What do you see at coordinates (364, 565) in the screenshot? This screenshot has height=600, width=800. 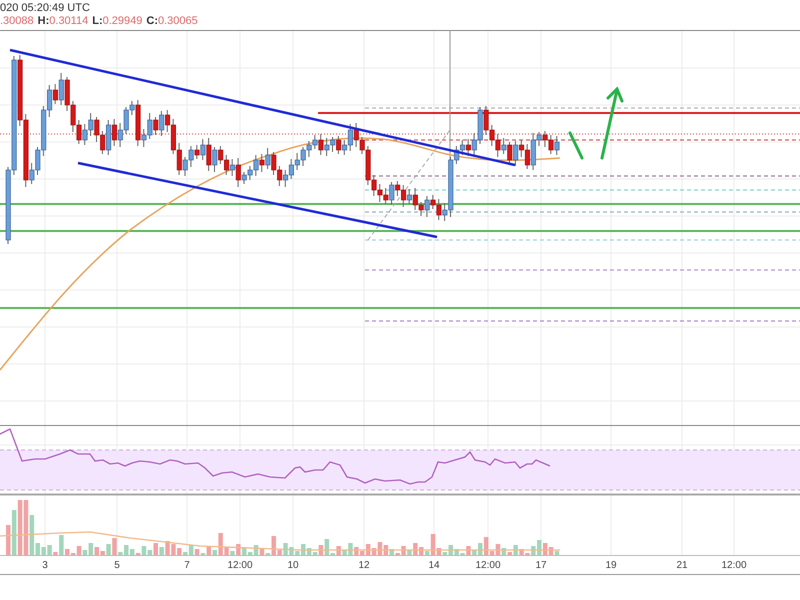 I see `axis-label: 12` at bounding box center [364, 565].